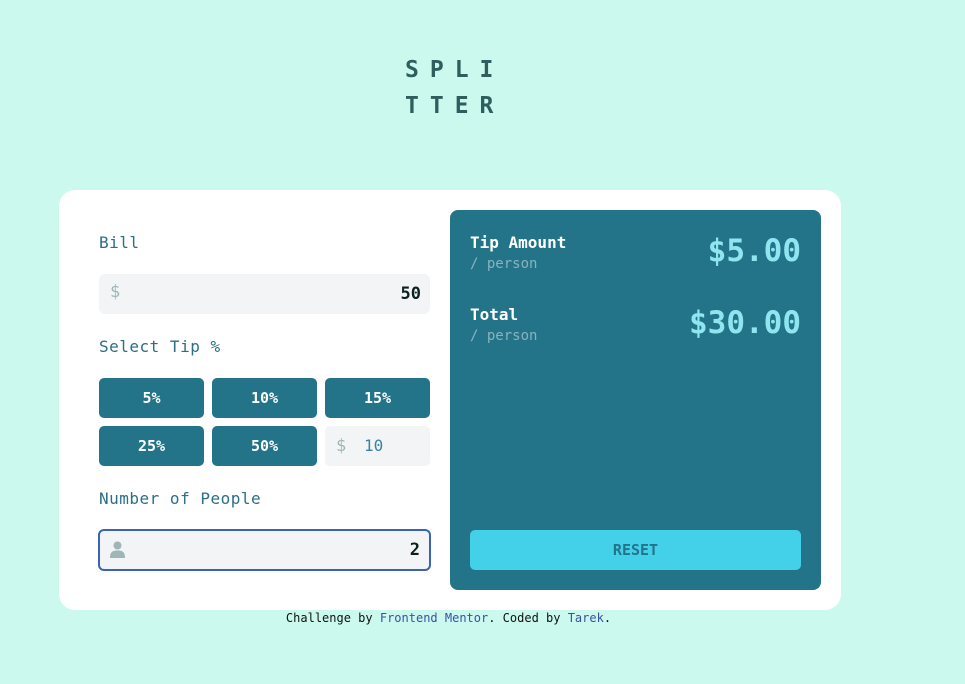 The height and width of the screenshot is (684, 965). What do you see at coordinates (528, 618) in the screenshot?
I see `attribution-middle: . Coded by` at bounding box center [528, 618].